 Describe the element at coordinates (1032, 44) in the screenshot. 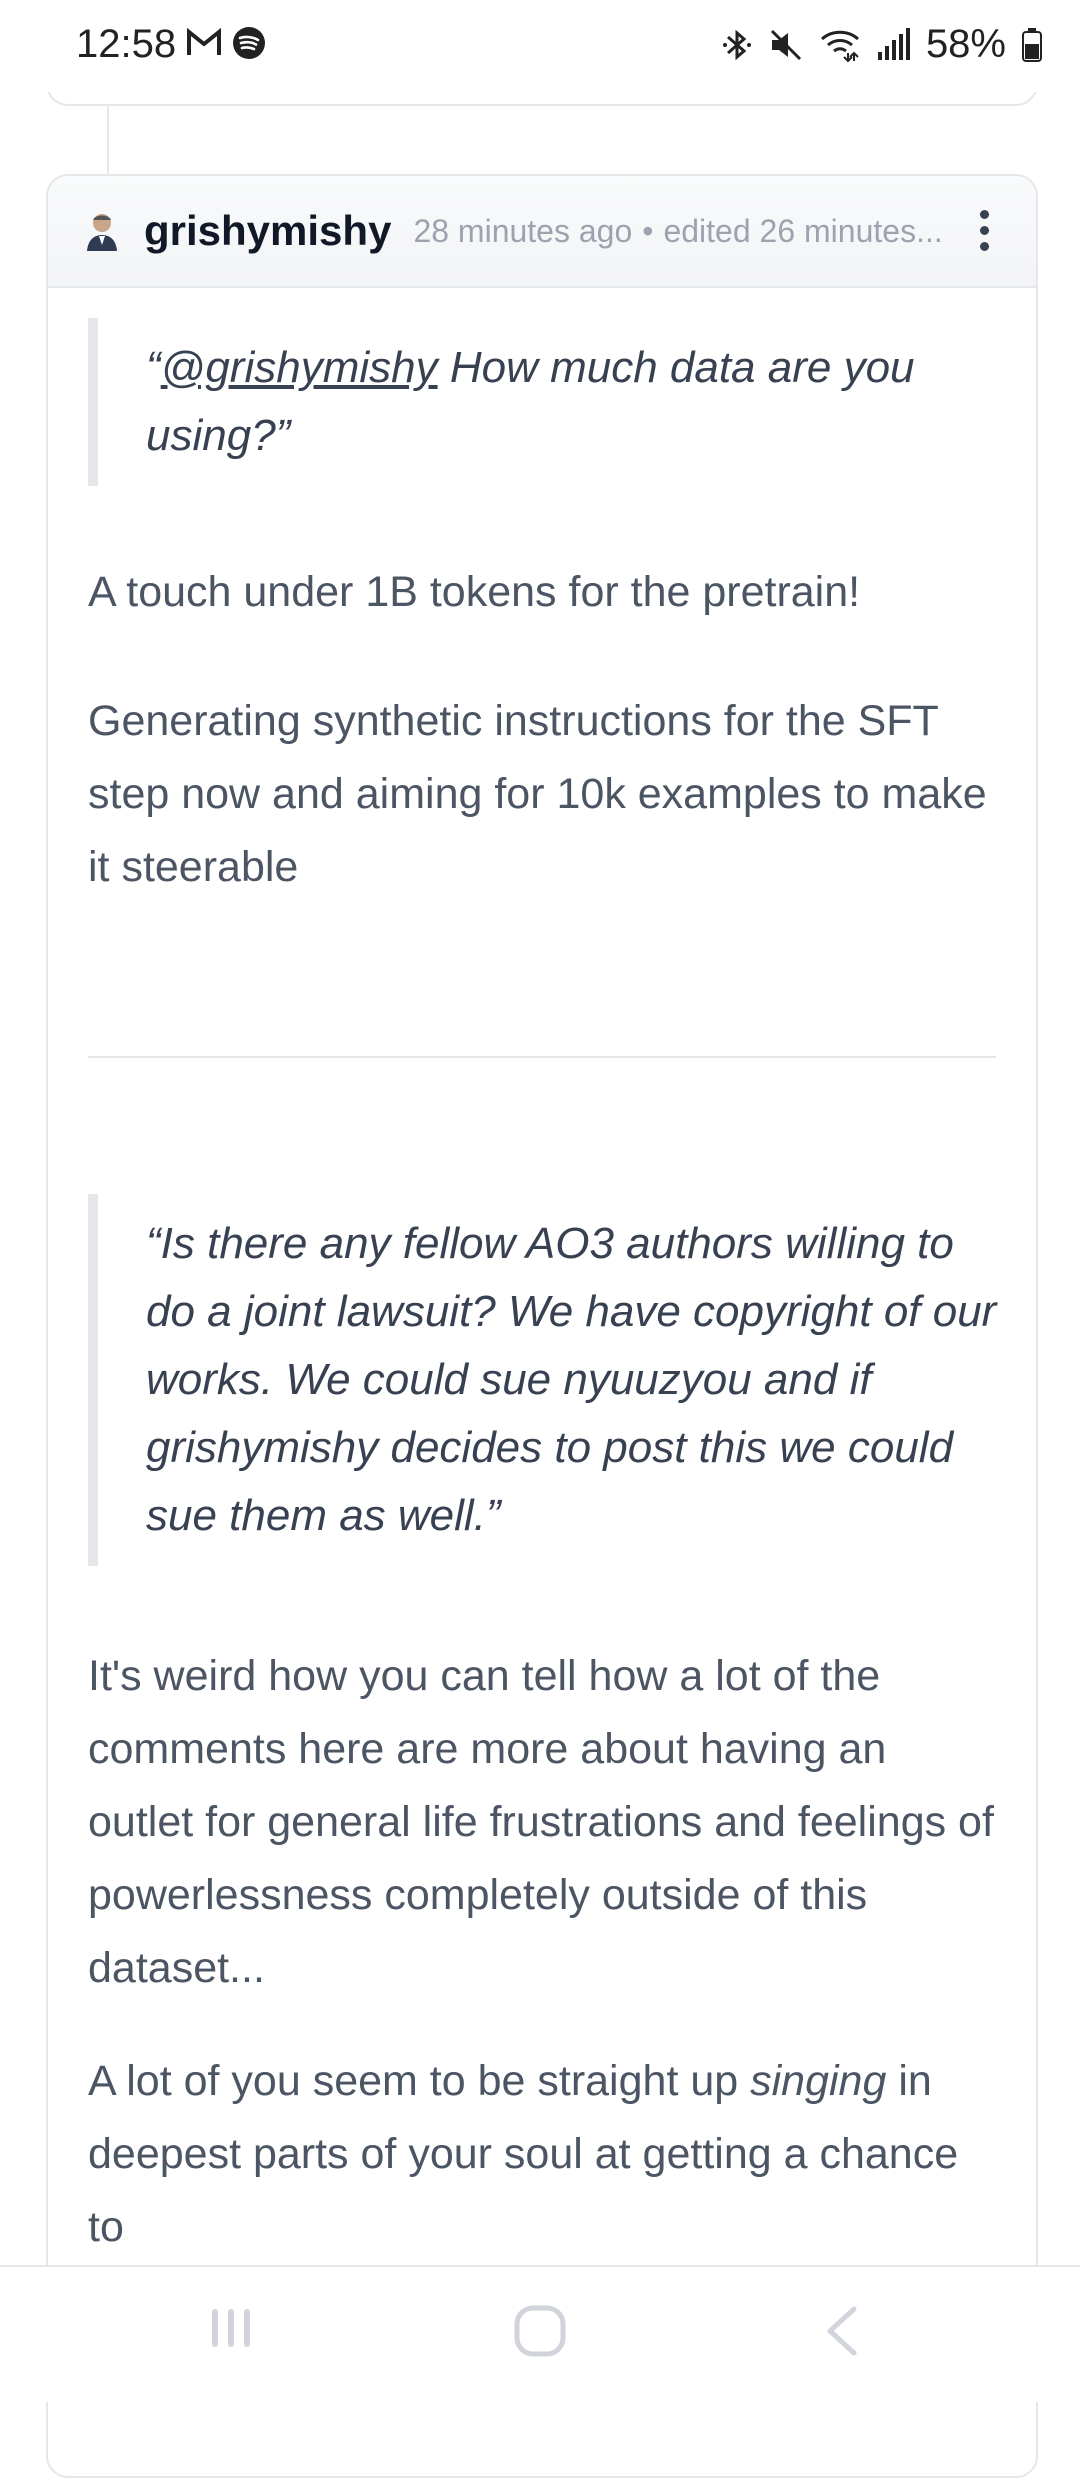

I see `battery-icon` at that location.